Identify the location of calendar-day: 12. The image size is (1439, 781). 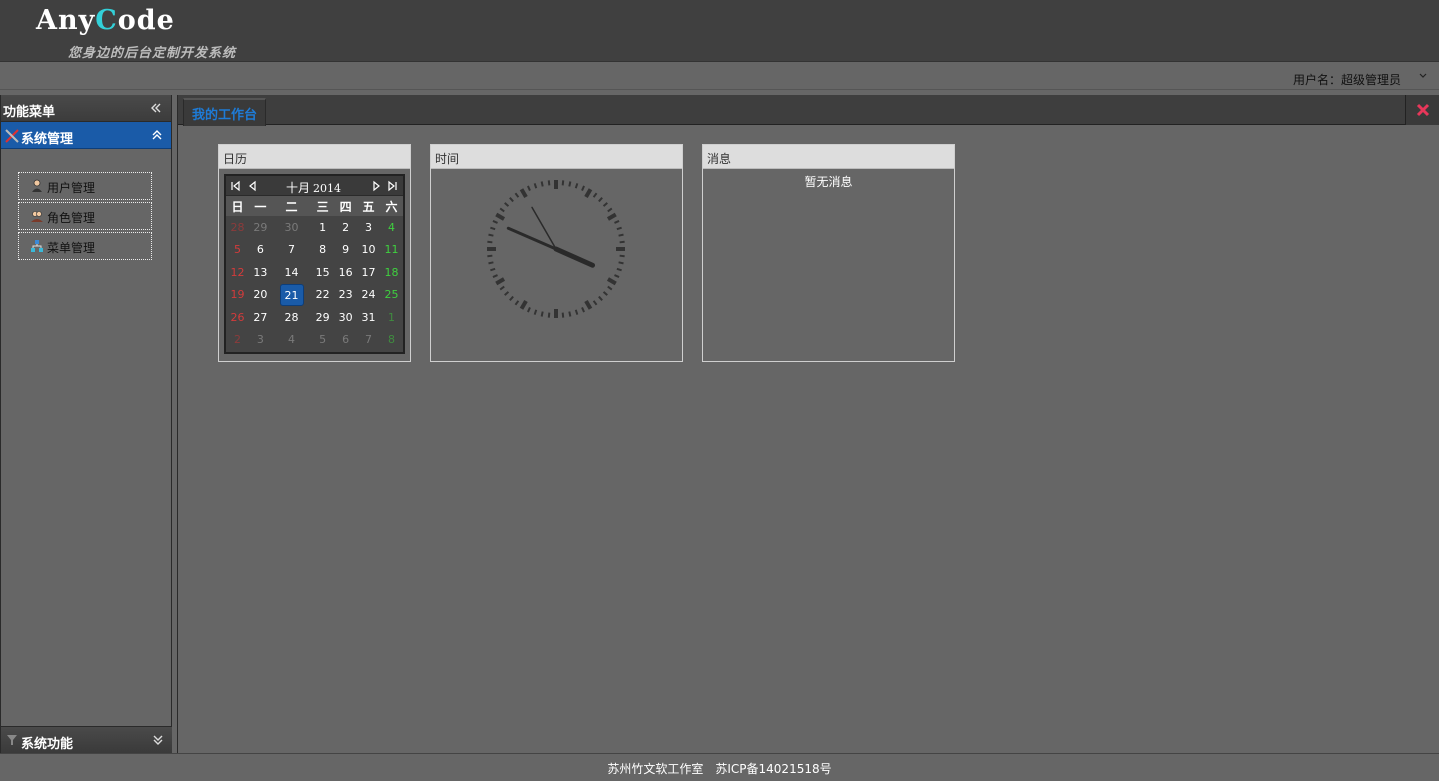
(237, 272).